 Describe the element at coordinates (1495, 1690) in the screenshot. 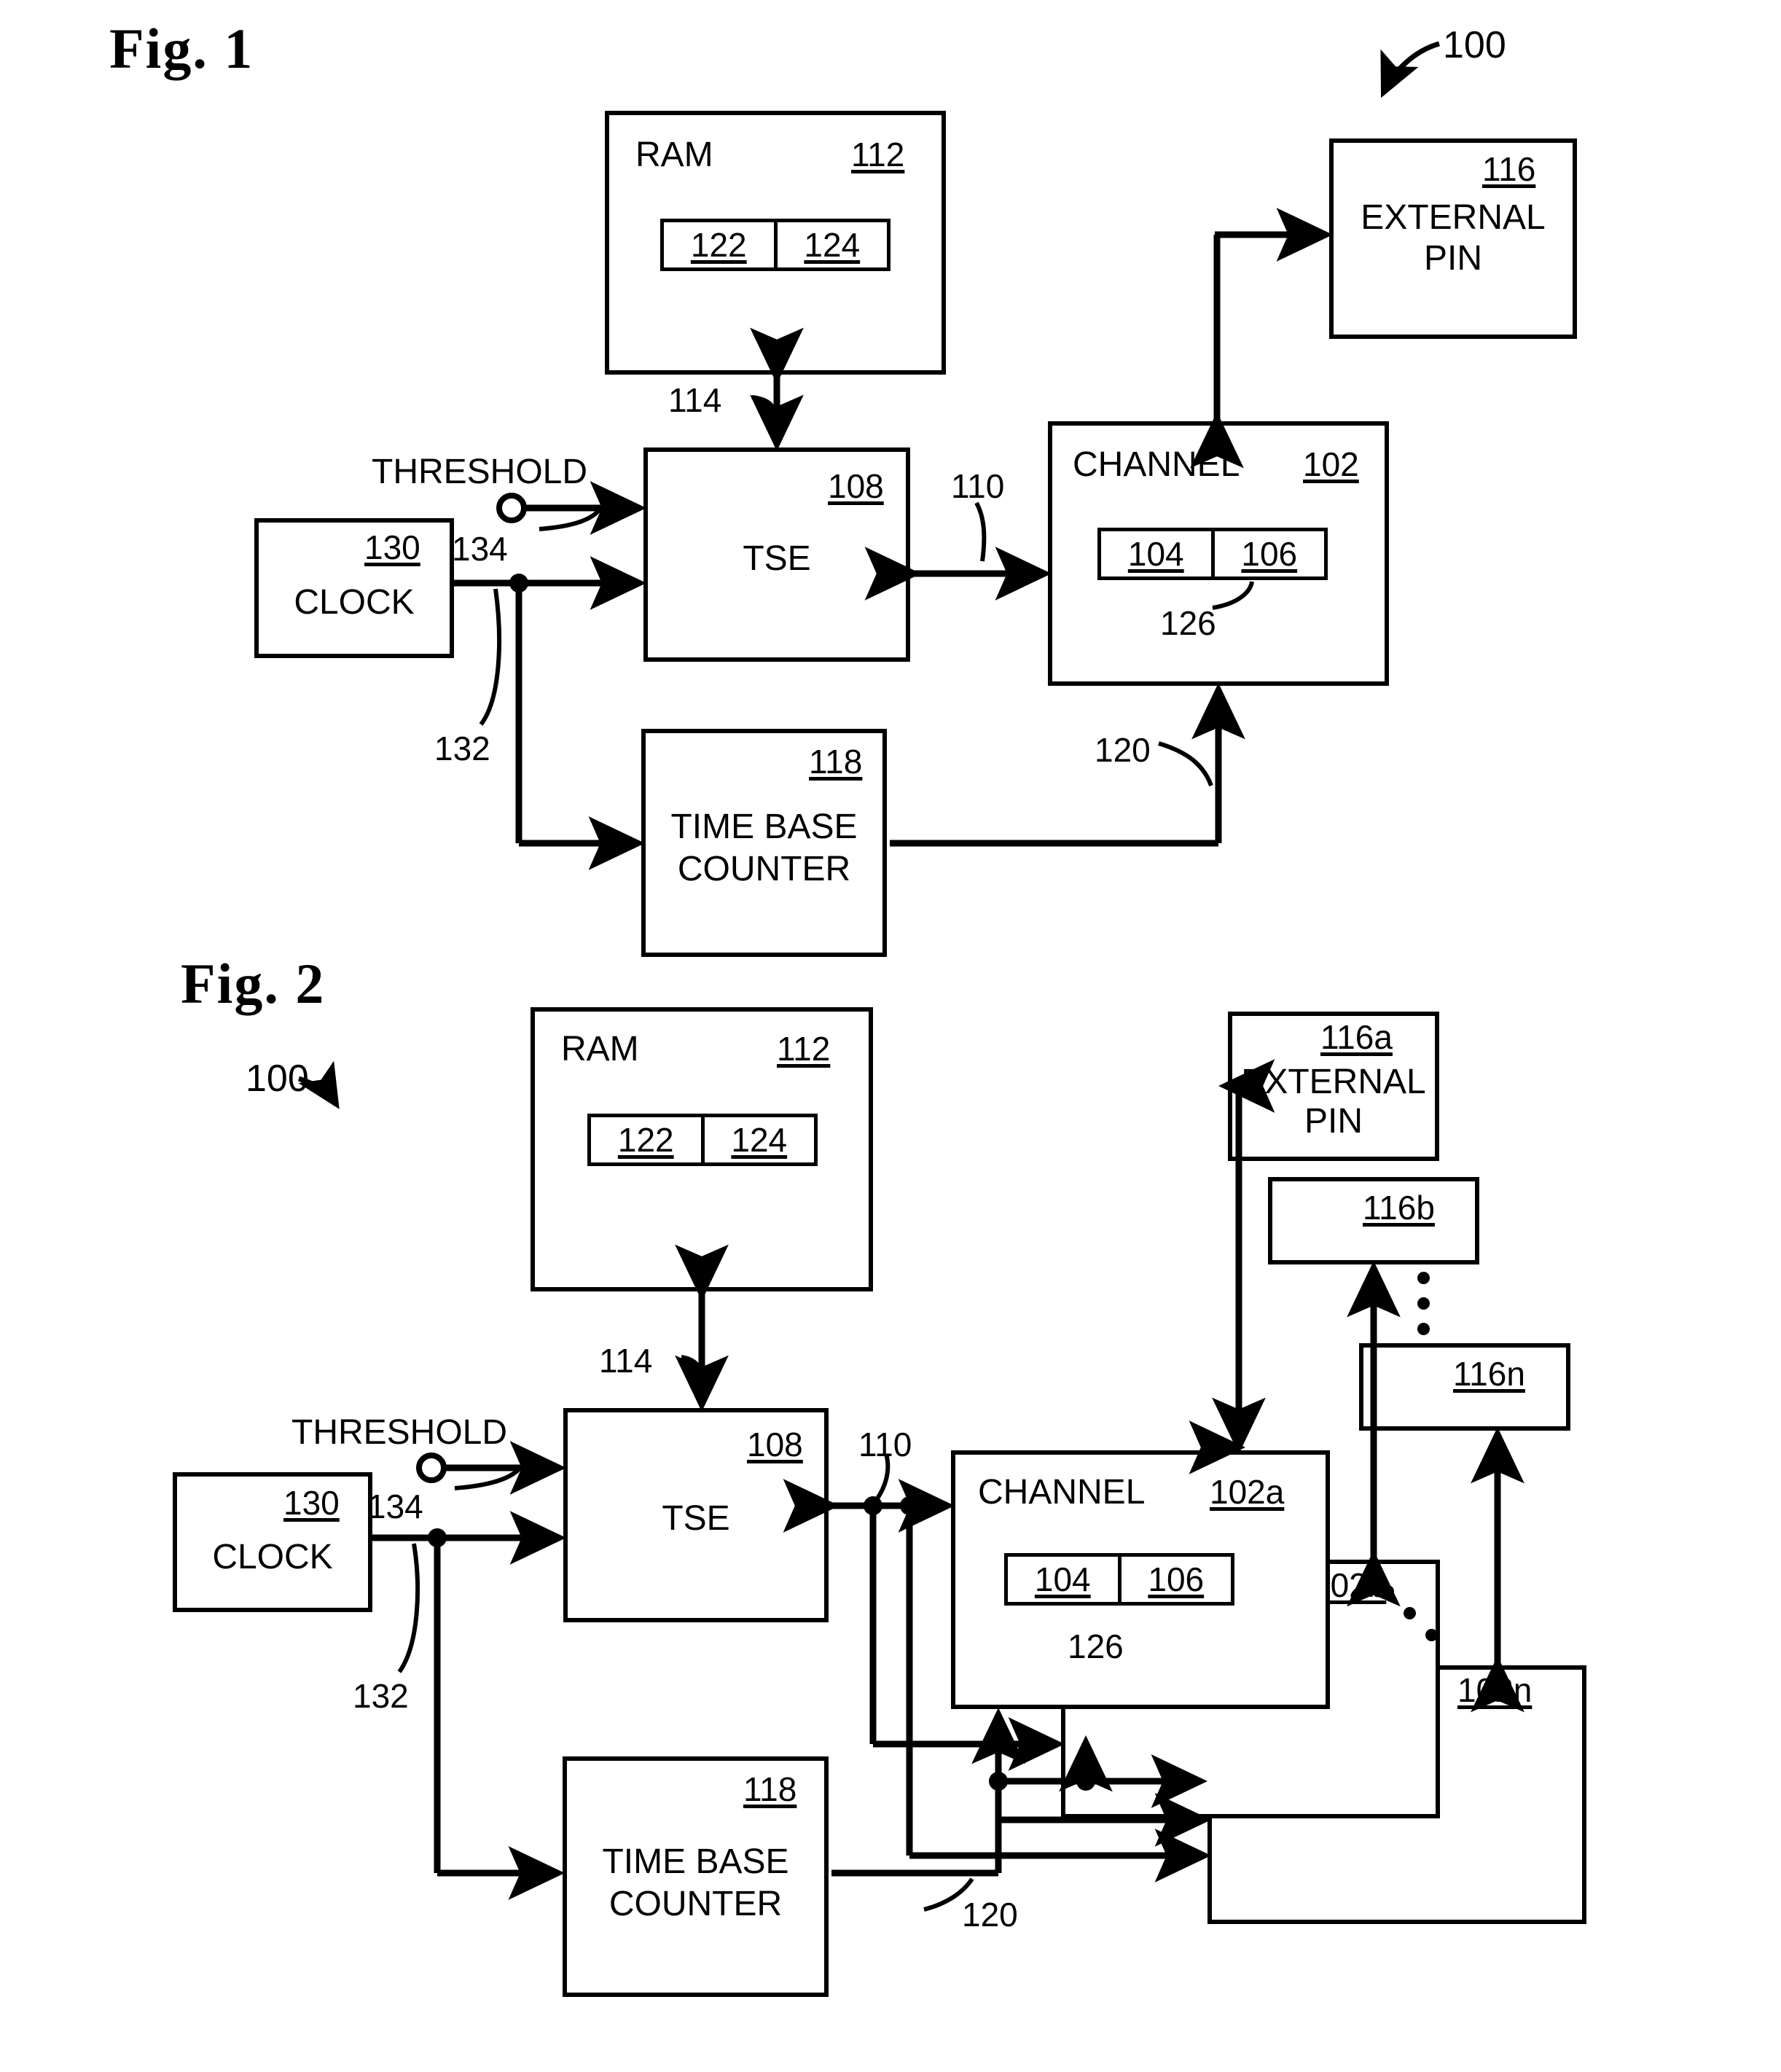

I see `fig2-channel-102n-ref: 102n` at that location.